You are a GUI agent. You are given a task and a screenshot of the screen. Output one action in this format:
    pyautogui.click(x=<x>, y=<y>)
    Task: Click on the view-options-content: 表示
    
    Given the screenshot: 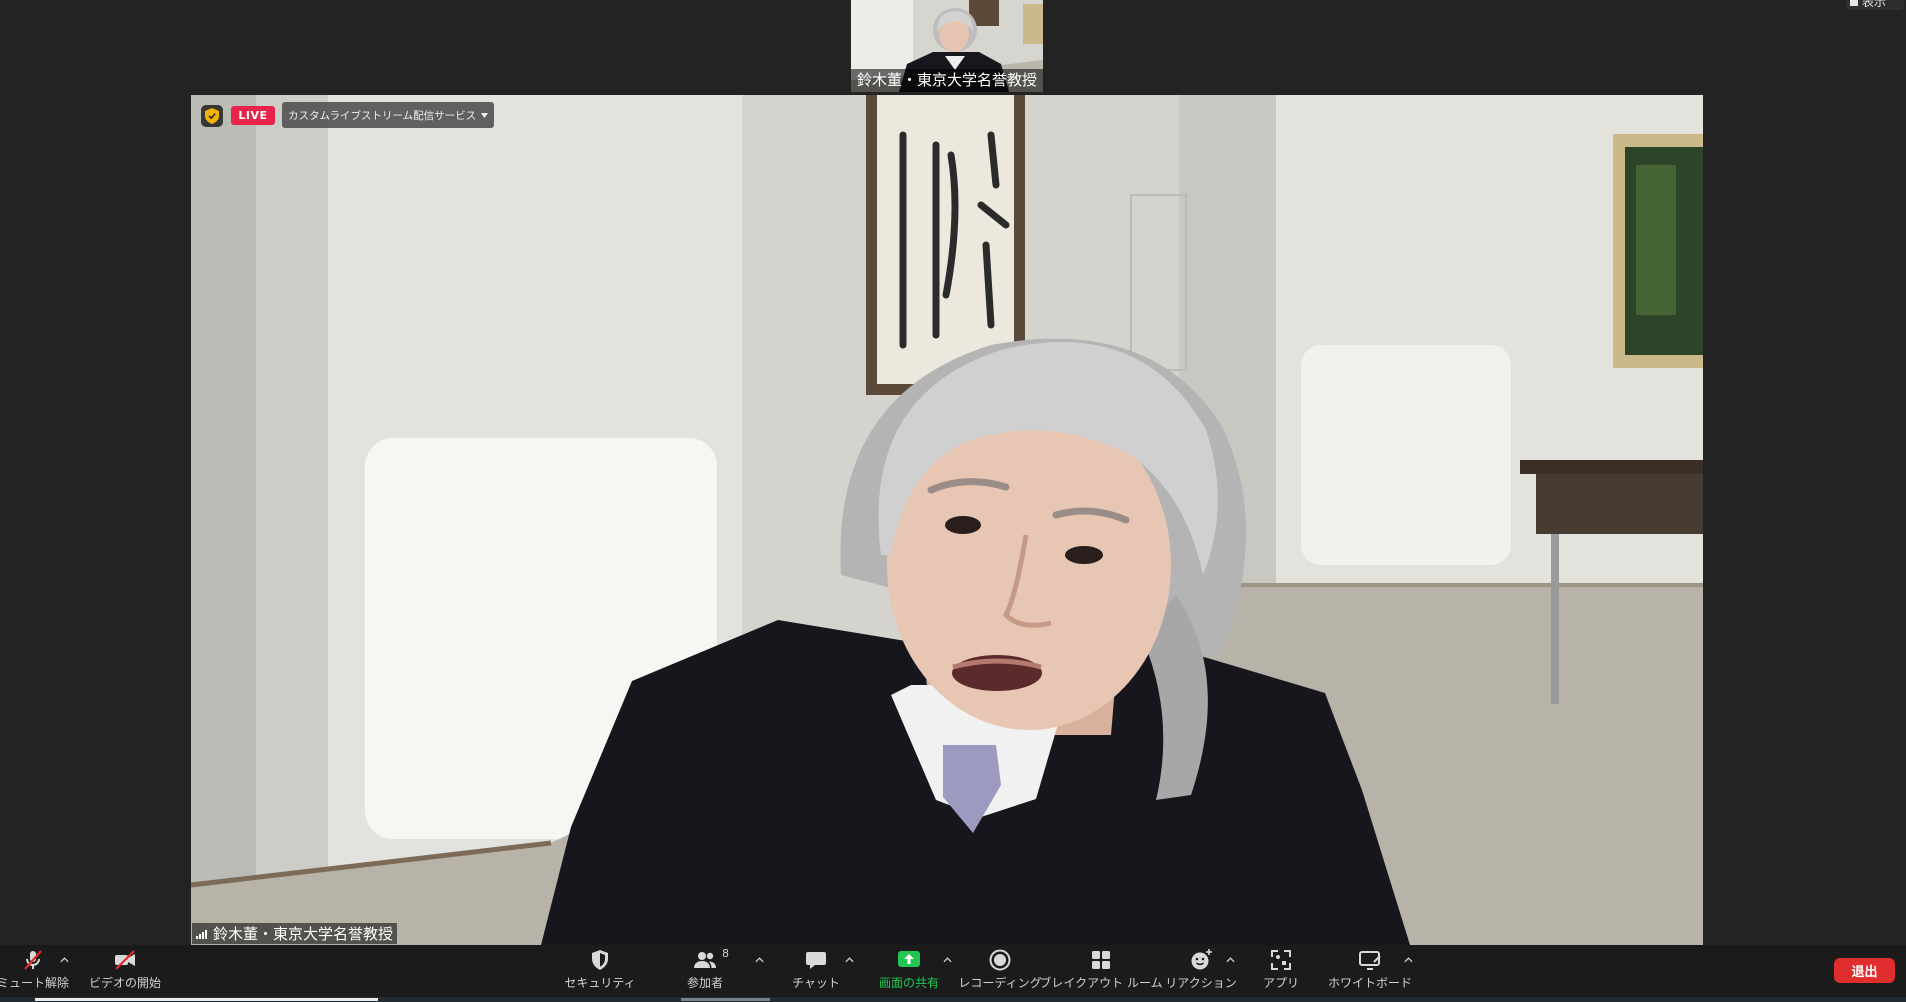 What is the action you would take?
    pyautogui.click(x=1875, y=4)
    